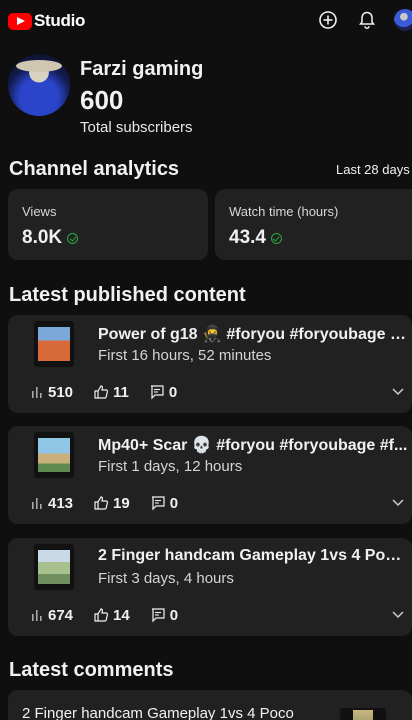 The image size is (412, 720). What do you see at coordinates (39, 85) in the screenshot?
I see `channel-avatar` at bounding box center [39, 85].